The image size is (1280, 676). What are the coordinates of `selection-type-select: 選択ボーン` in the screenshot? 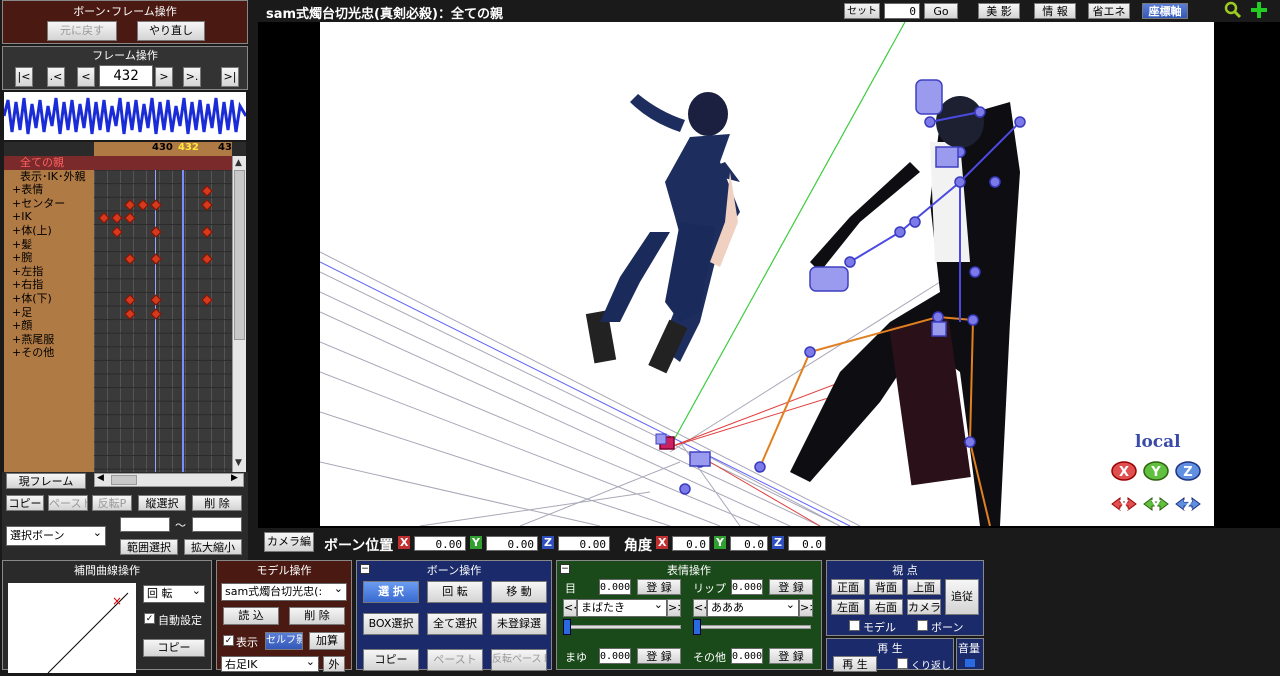 It's located at (56, 536).